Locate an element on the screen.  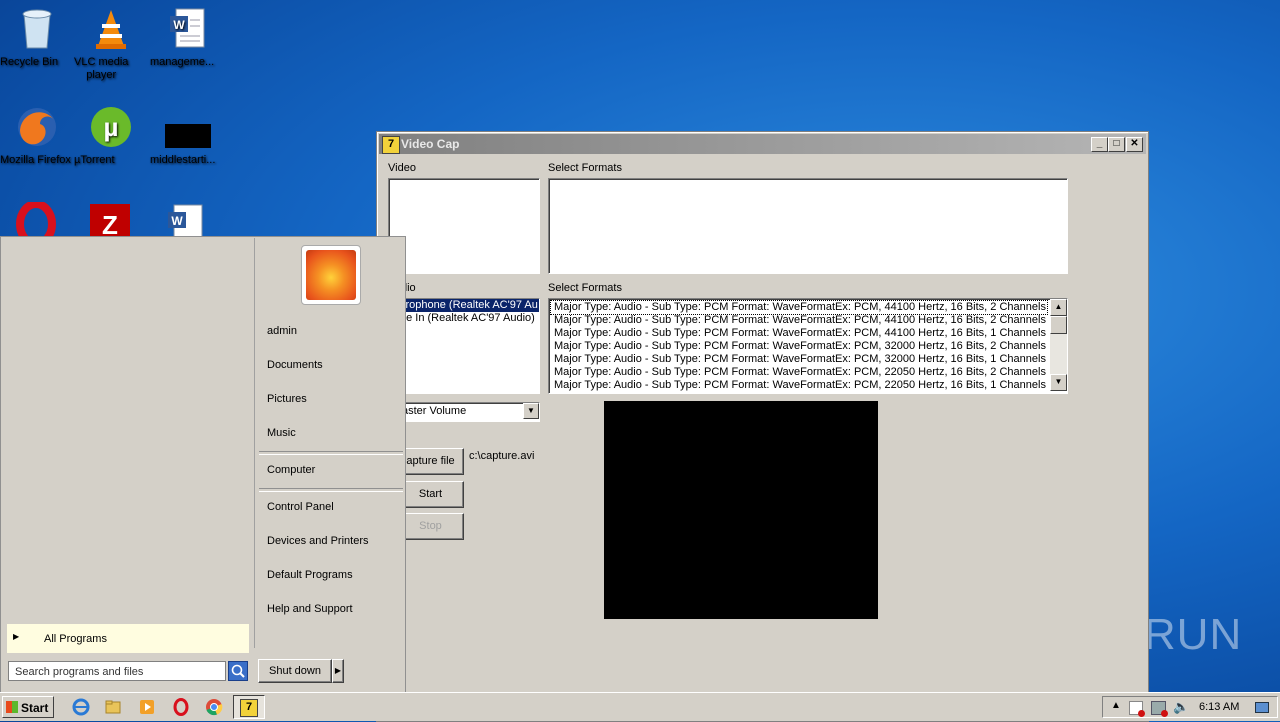
search-icon is located at coordinates (238, 671).